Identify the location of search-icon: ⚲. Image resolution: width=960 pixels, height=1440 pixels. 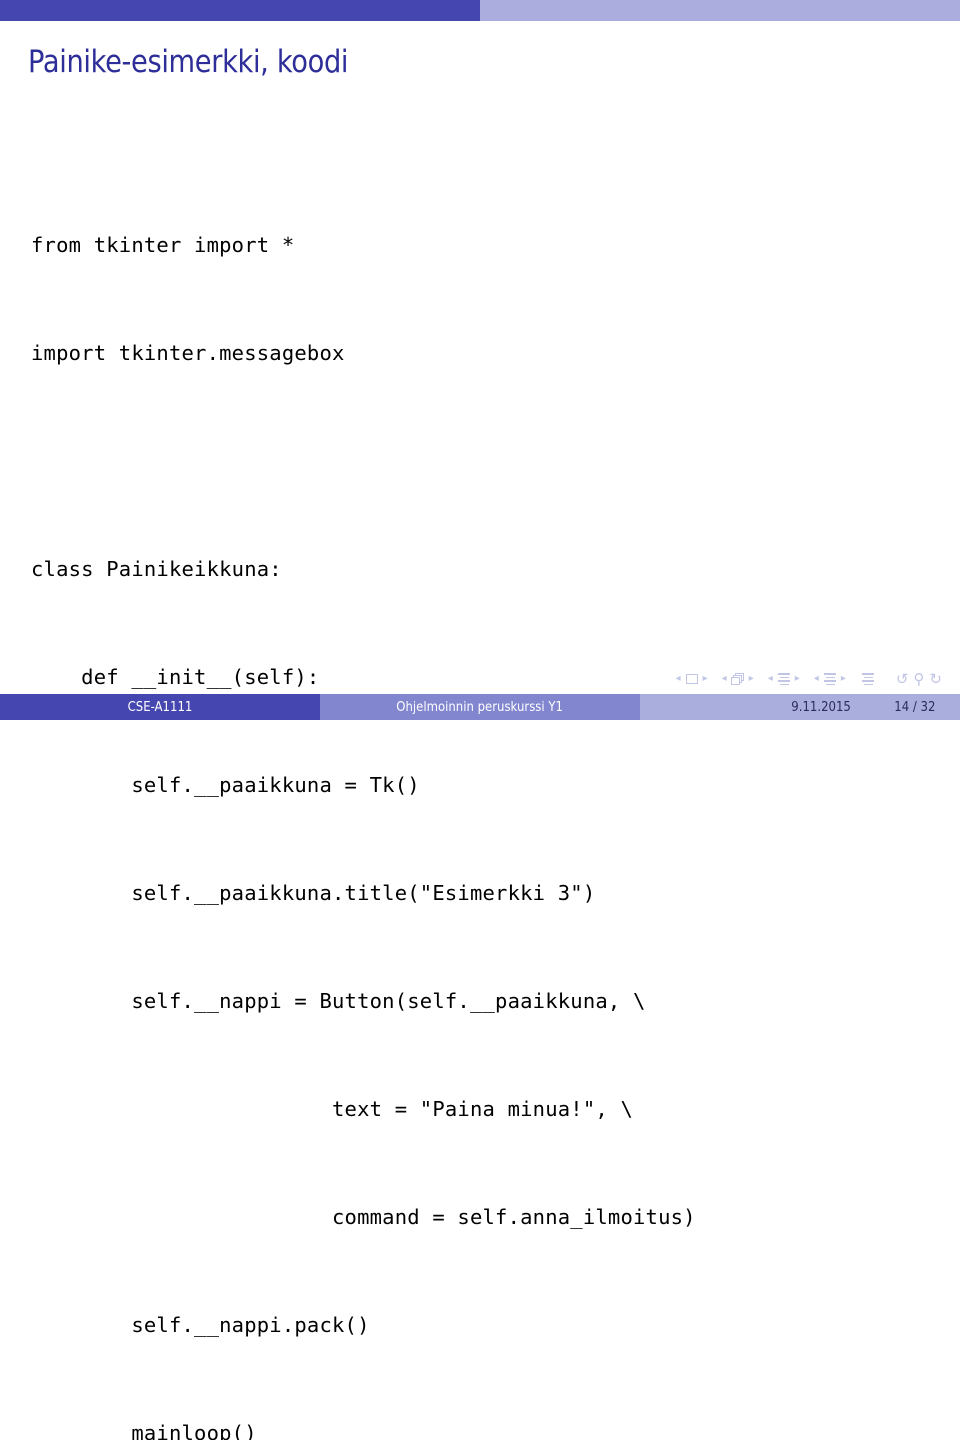
(918, 679).